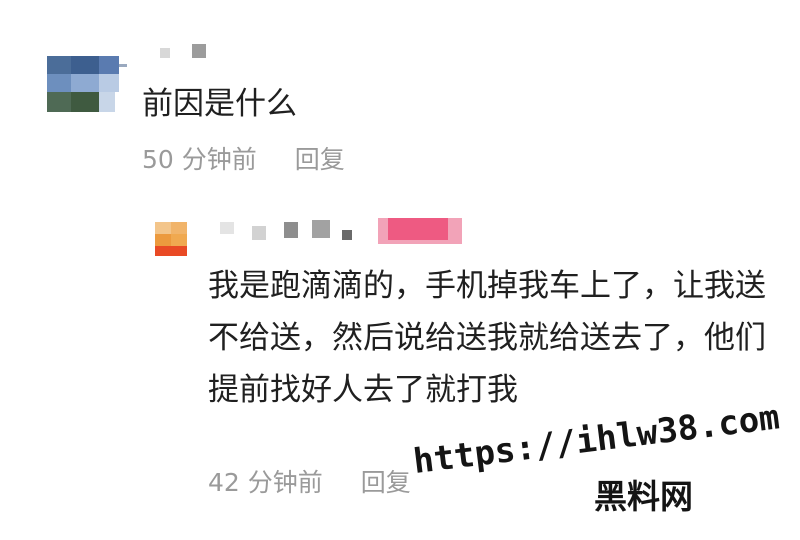 The height and width of the screenshot is (540, 800). I want to click on comment-text: 前因是什么, so click(219, 104).